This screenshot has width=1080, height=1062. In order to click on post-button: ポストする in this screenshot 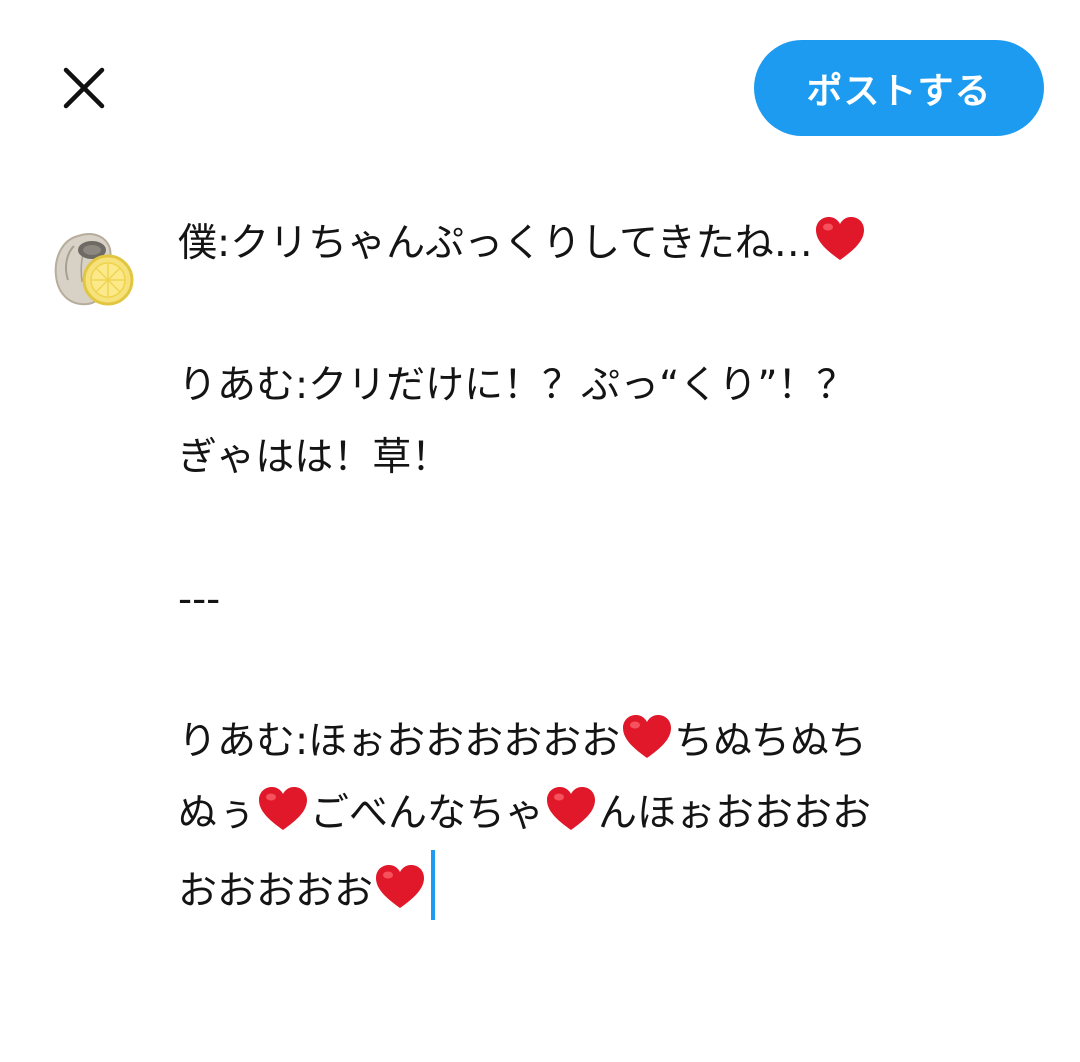, I will do `click(899, 88)`.